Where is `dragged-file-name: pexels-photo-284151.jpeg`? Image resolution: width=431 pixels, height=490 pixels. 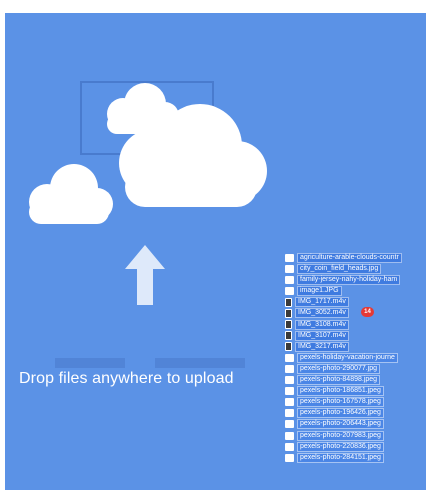 dragged-file-name: pexels-photo-284151.jpeg is located at coordinates (340, 457).